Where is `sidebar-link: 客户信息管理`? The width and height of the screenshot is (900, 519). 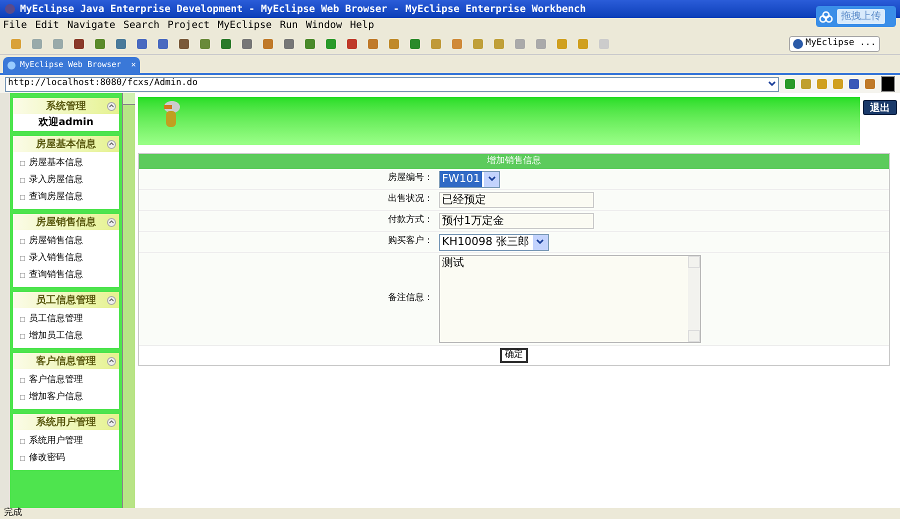
sidebar-link: 客户信息管理 is located at coordinates (56, 381).